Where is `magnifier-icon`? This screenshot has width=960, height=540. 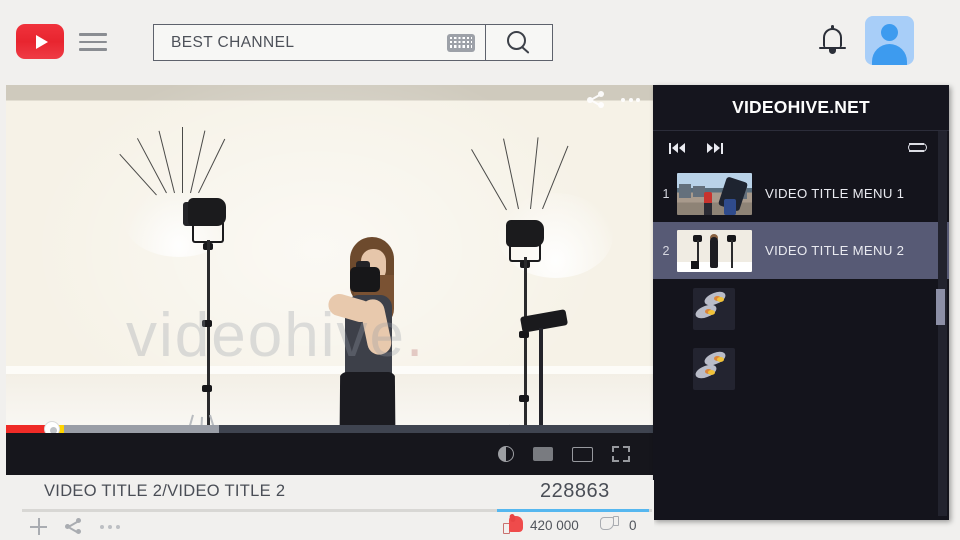
magnifier-icon is located at coordinates (519, 42).